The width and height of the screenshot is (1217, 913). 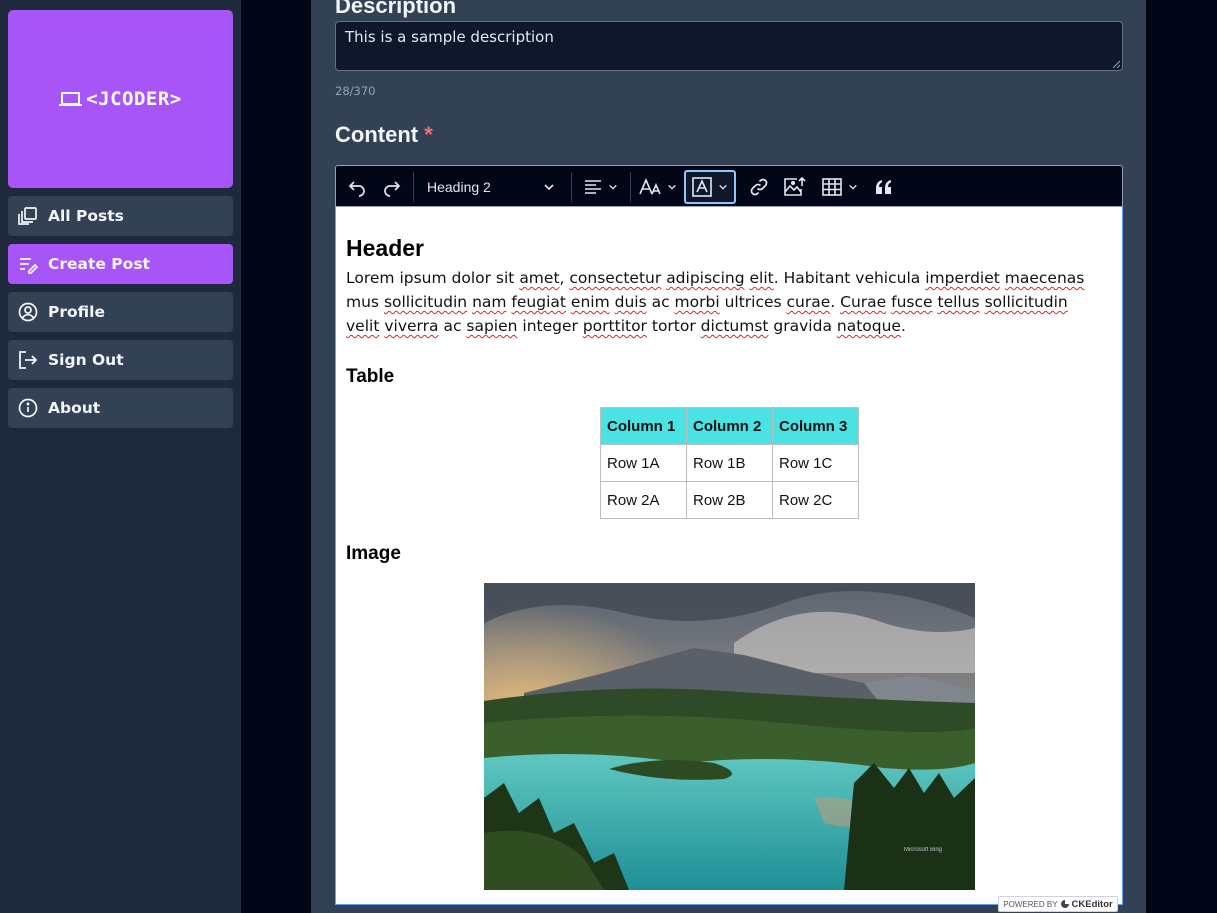 What do you see at coordinates (729, 46) in the screenshot?
I see `description-field: This is a sample description` at bounding box center [729, 46].